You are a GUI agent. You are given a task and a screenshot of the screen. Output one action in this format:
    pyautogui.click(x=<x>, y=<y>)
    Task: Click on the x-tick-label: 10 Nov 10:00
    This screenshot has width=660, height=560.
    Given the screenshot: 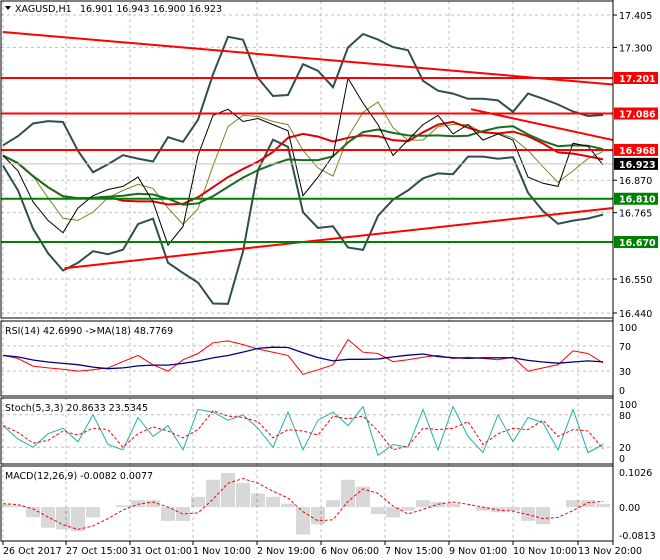 What is the action you would take?
    pyautogui.click(x=545, y=551)
    